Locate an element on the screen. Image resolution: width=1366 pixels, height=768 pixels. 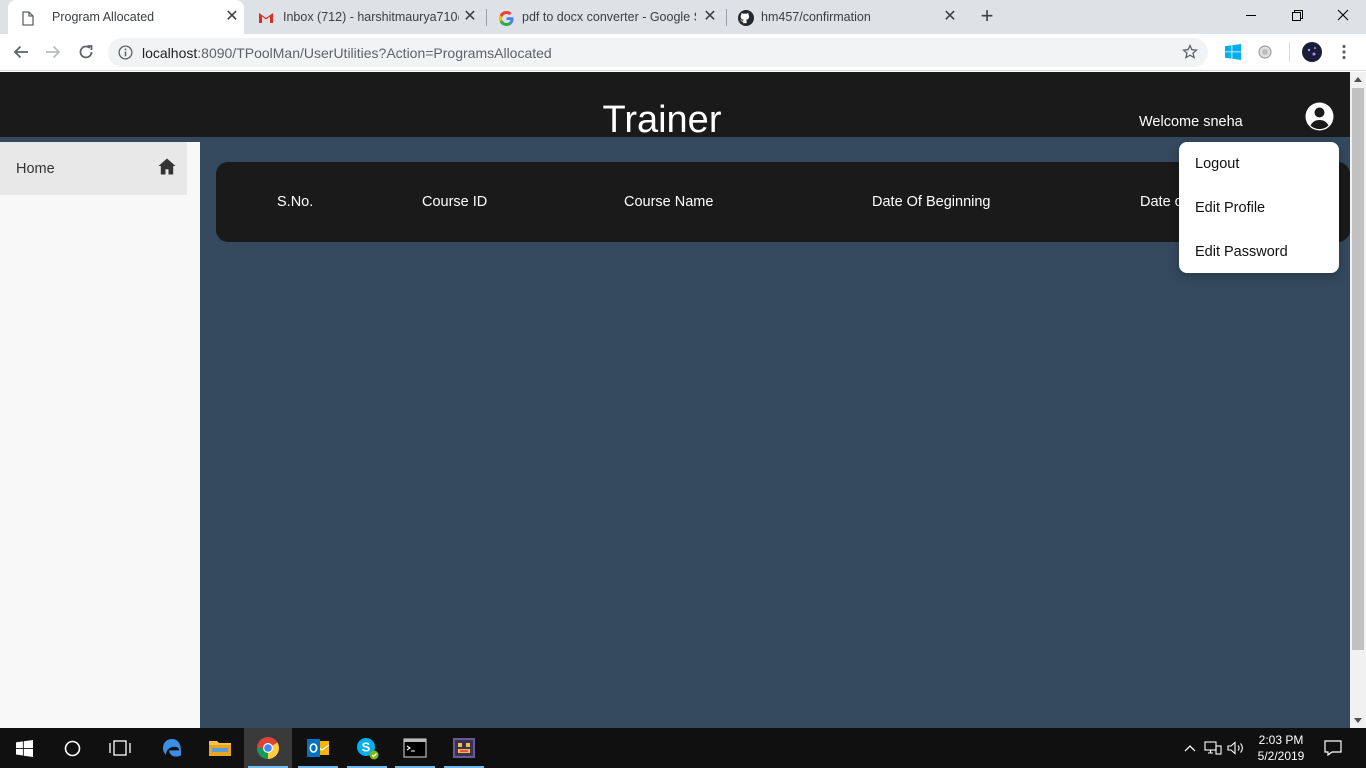
column-header-date-of-beginning: Date Of Beginning is located at coordinates (931, 202).